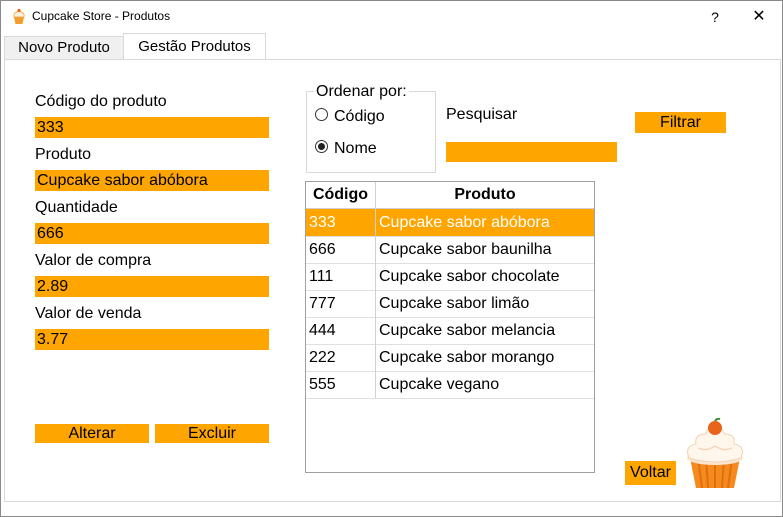 The width and height of the screenshot is (783, 517). Describe the element at coordinates (391, 46) in the screenshot. I see `tab-strip: Novo Produto Gestão Produtos` at that location.